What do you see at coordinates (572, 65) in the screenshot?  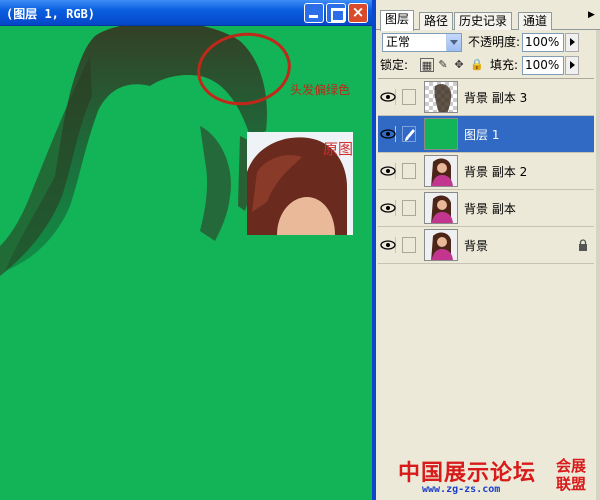 I see `fill-slider-button` at bounding box center [572, 65].